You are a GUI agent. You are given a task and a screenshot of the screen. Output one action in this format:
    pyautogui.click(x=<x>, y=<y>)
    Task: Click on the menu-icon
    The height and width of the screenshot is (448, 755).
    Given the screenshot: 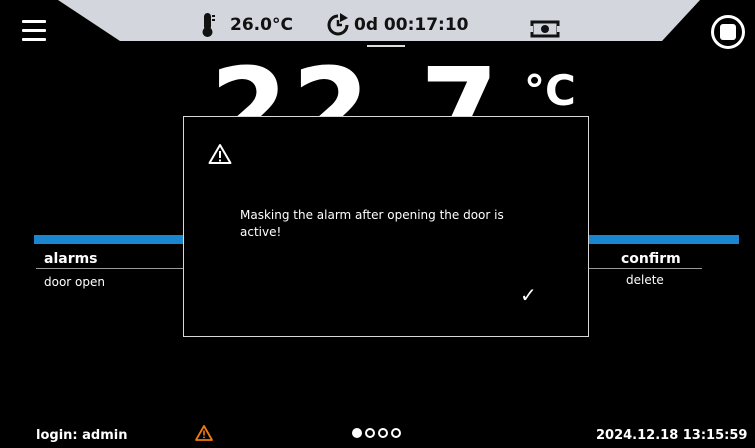 What is the action you would take?
    pyautogui.click(x=34, y=31)
    